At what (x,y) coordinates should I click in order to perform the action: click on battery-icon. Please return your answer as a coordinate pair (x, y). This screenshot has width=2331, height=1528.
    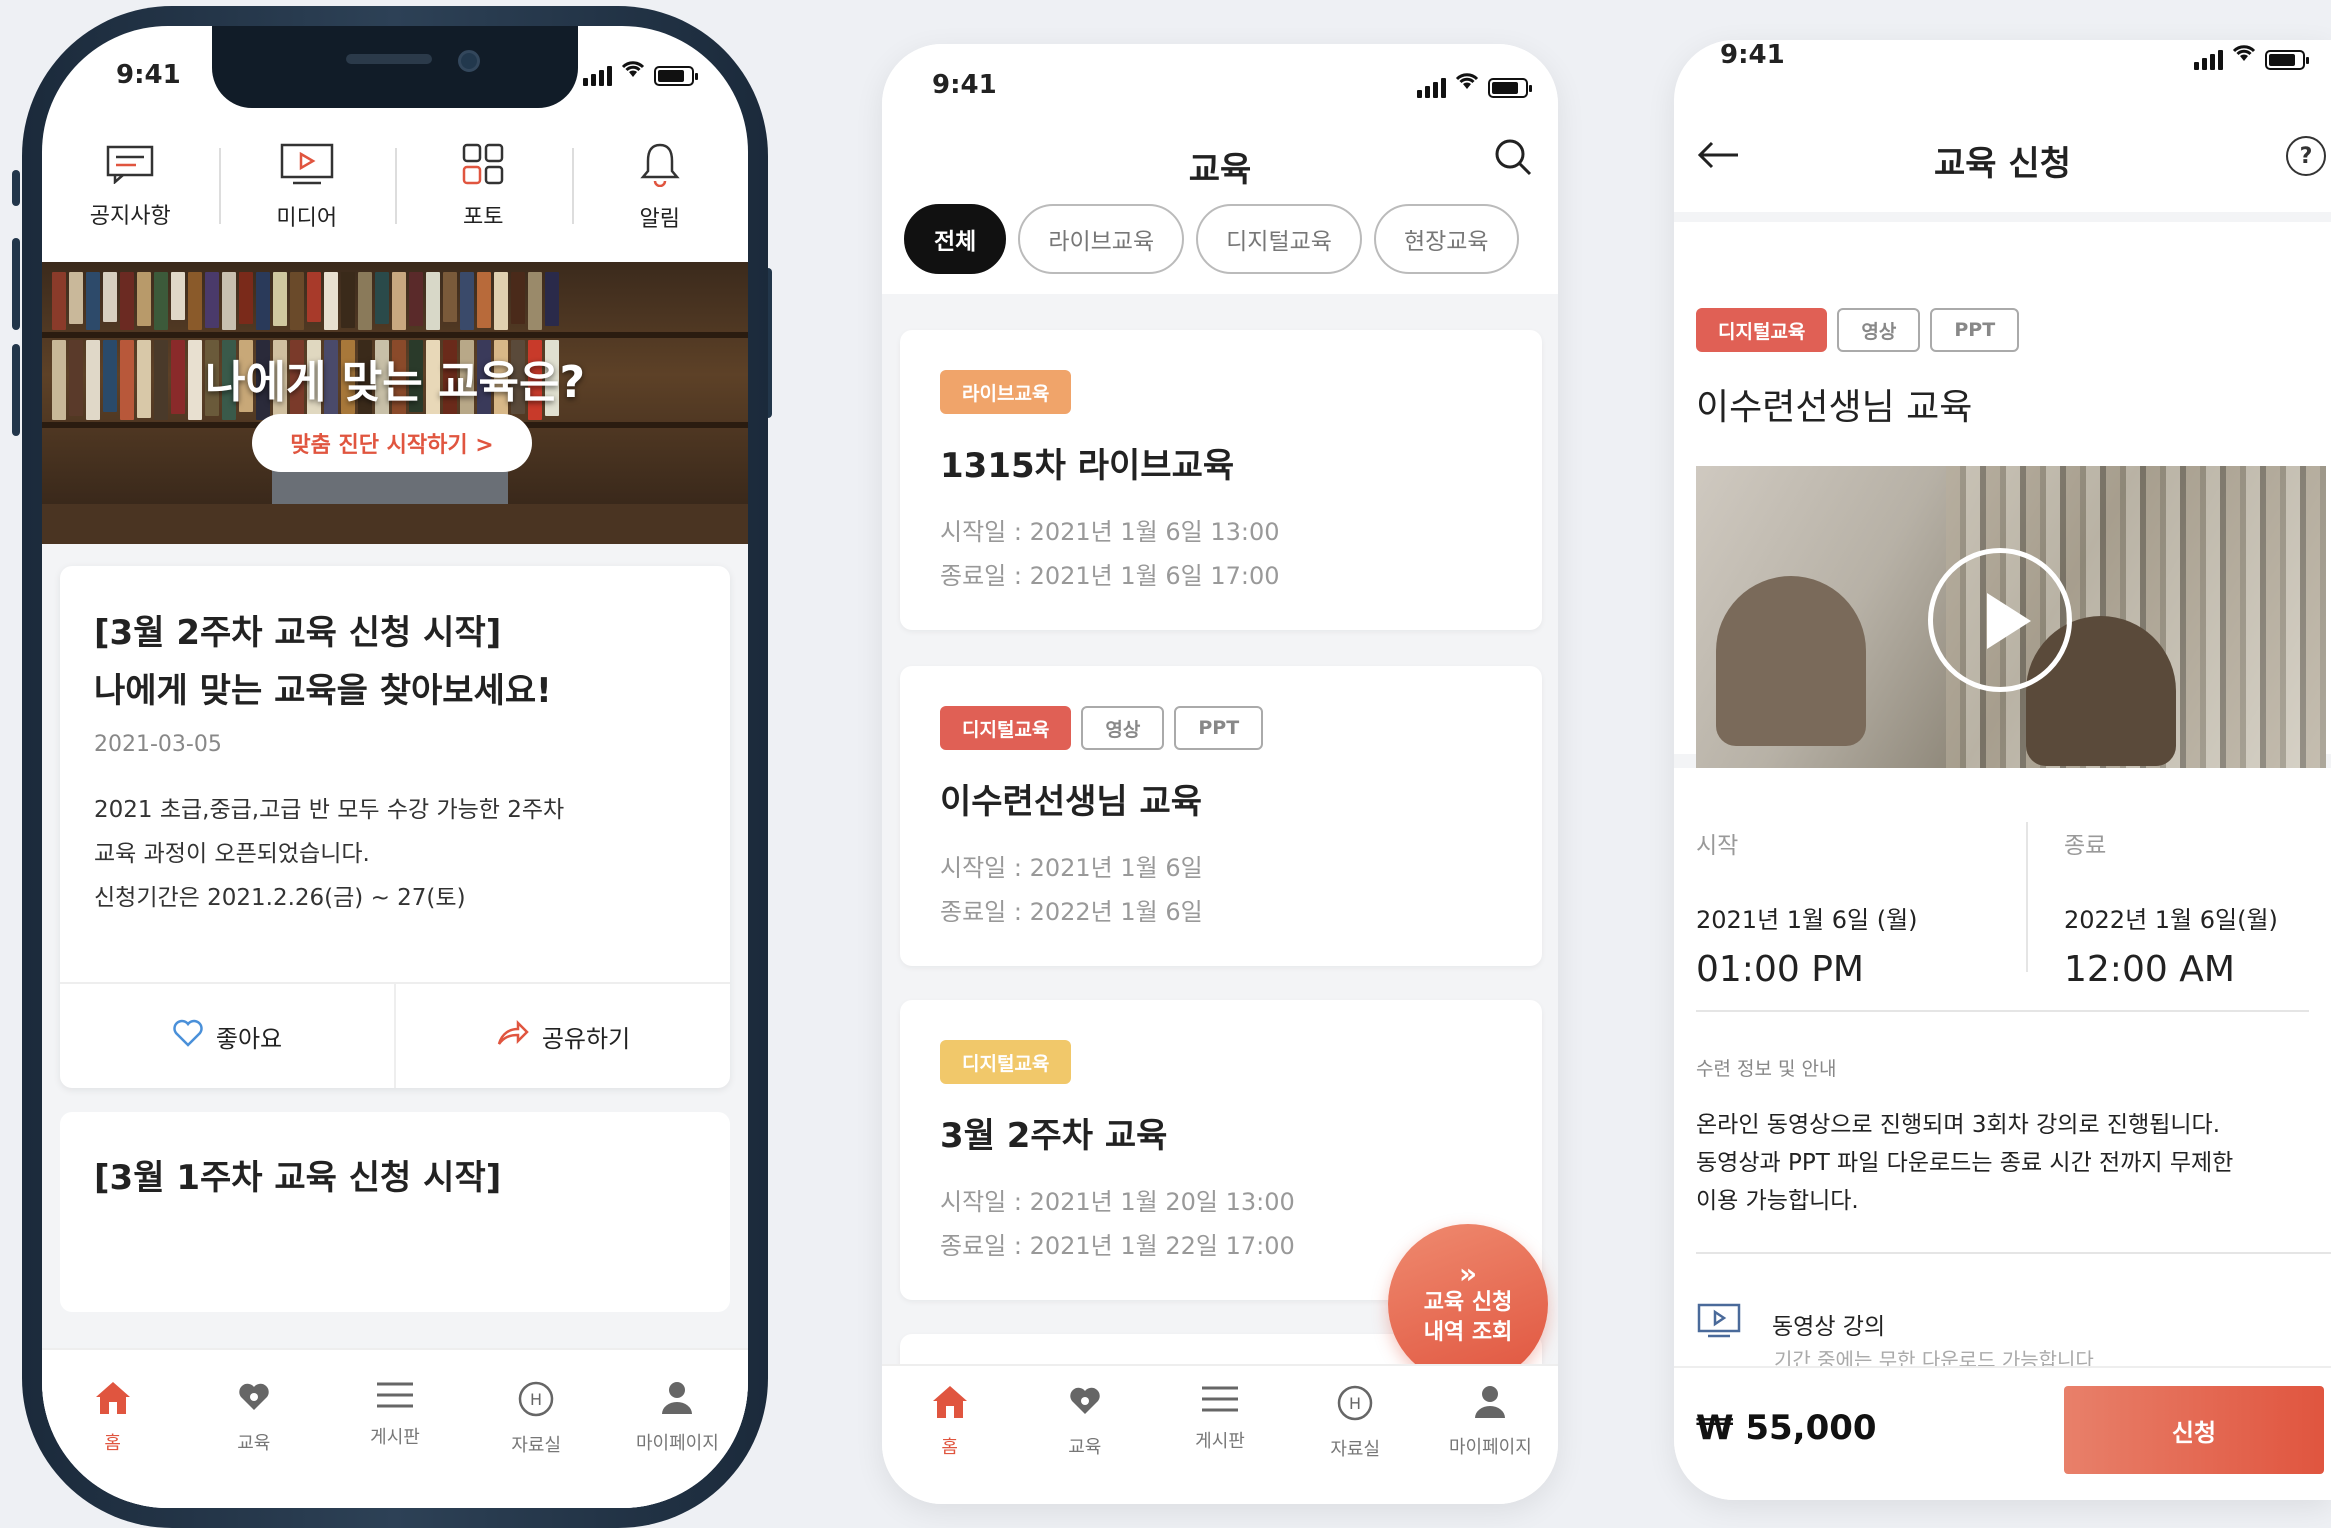
    Looking at the image, I should click on (676, 76).